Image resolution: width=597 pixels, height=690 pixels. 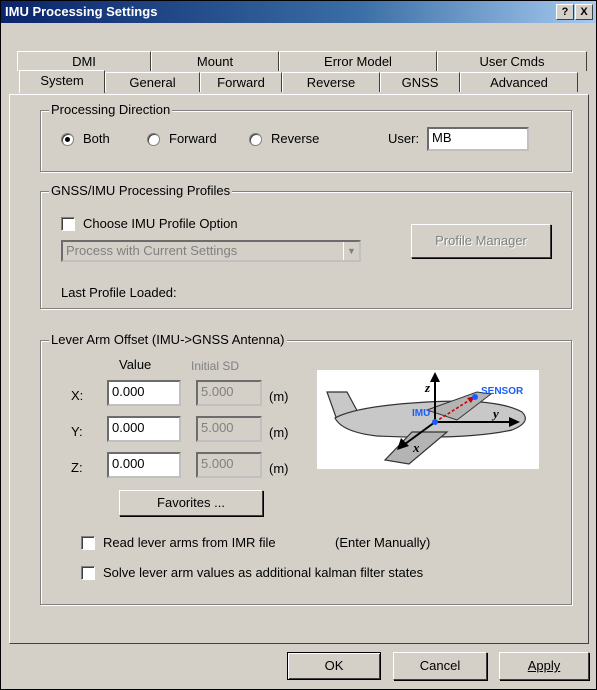 What do you see at coordinates (584, 12) in the screenshot?
I see `close-button: X` at bounding box center [584, 12].